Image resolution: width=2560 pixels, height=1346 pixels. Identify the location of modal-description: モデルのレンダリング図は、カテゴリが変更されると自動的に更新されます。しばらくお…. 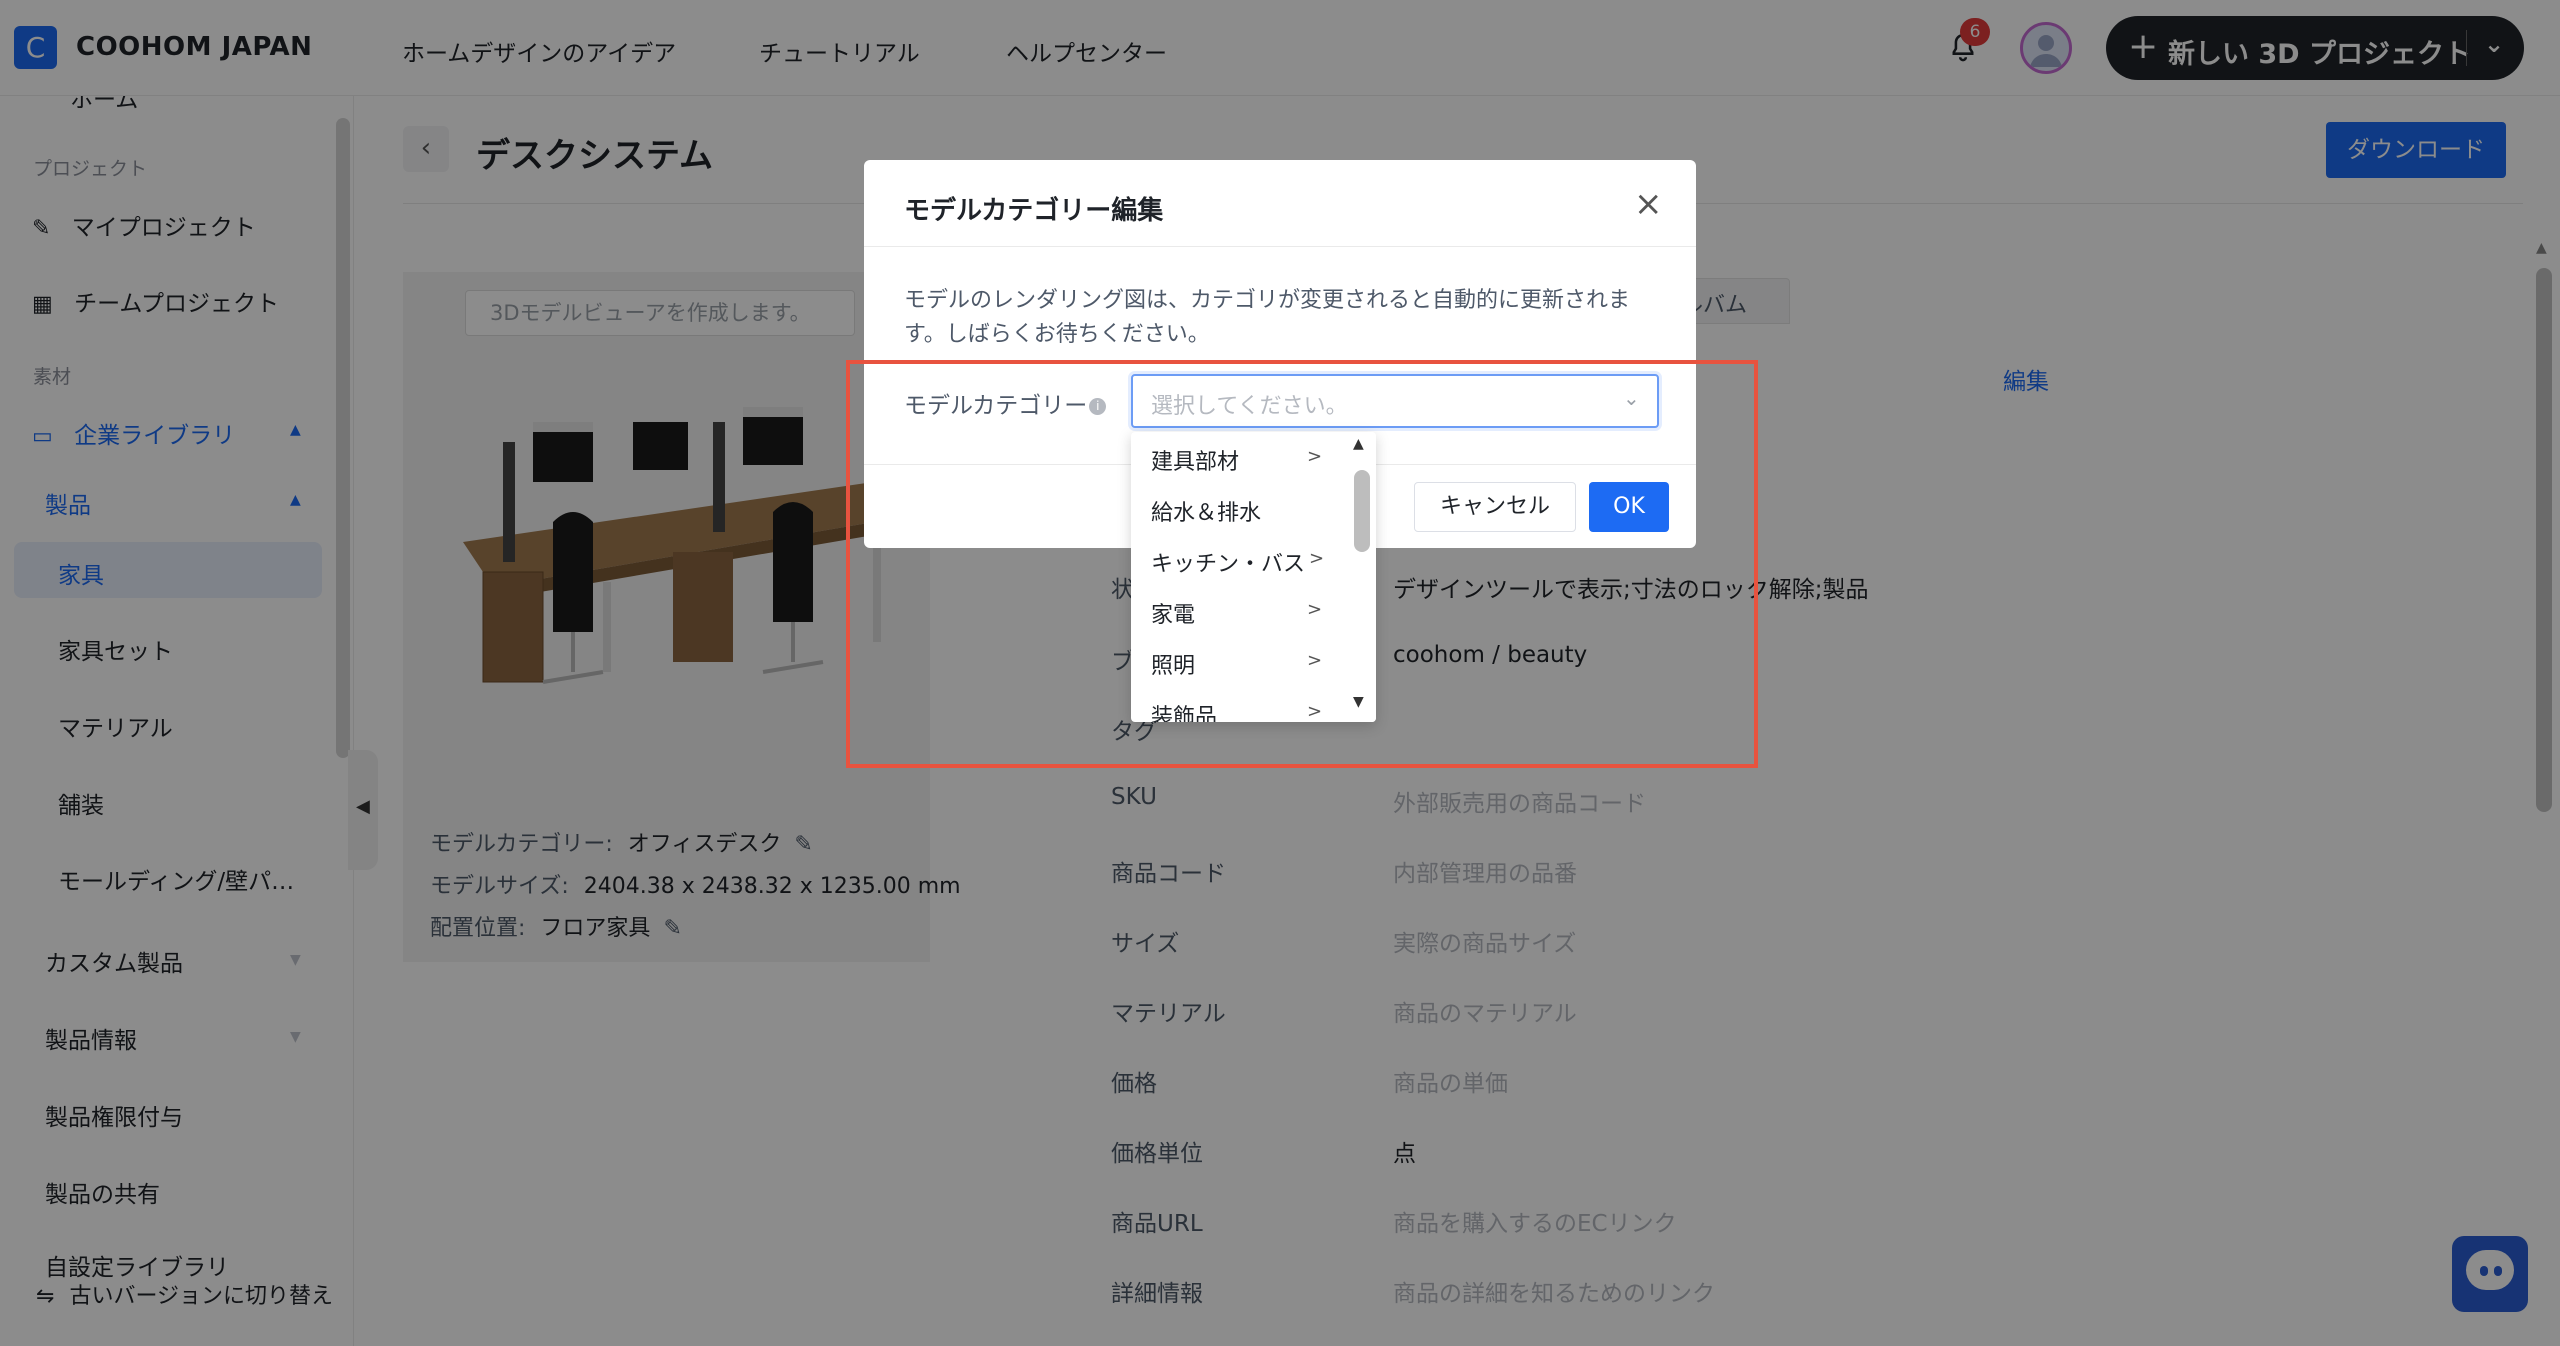
(1267, 317).